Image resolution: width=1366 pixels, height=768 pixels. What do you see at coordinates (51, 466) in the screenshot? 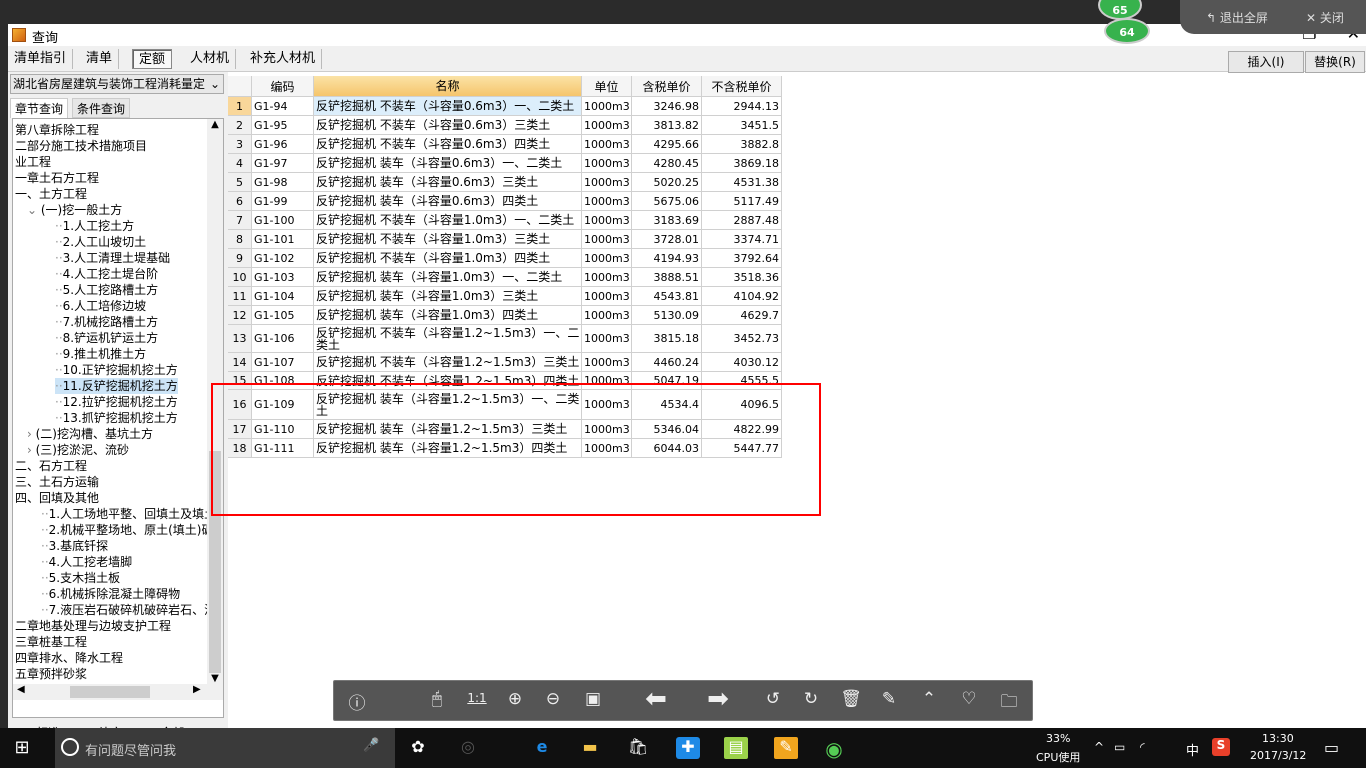
I see `tree-item: 二、石方工程` at bounding box center [51, 466].